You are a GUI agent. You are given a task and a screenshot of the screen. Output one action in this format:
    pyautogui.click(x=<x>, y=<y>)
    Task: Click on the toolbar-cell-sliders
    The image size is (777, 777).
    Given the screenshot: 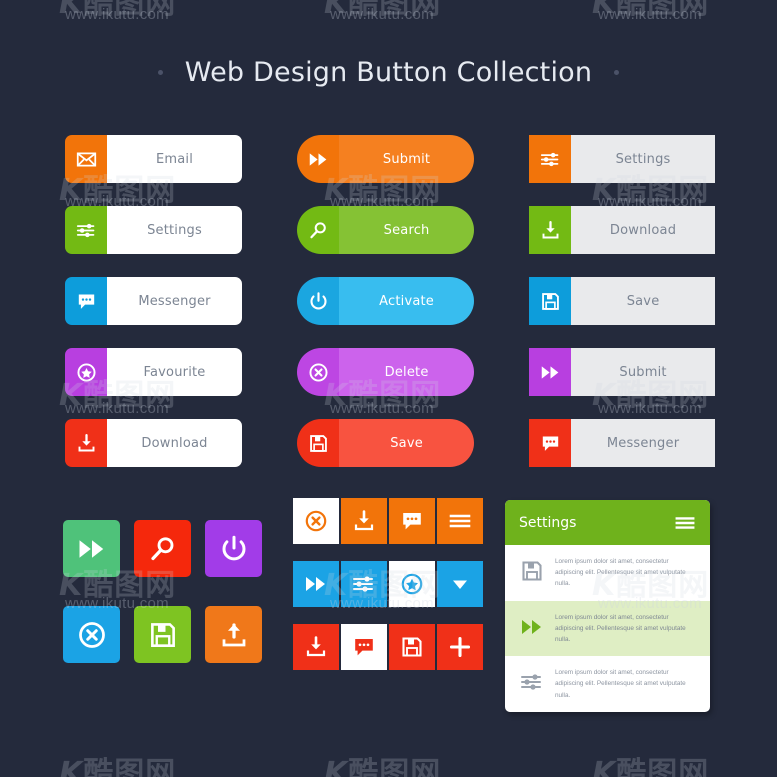 What is the action you would take?
    pyautogui.click(x=364, y=584)
    